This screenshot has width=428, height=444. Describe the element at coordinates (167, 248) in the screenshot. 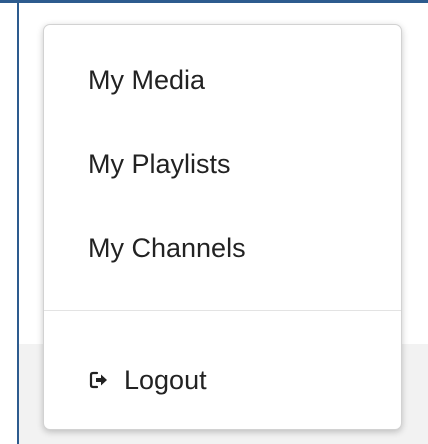

I see `menu-item-my-channels: My Channels` at that location.